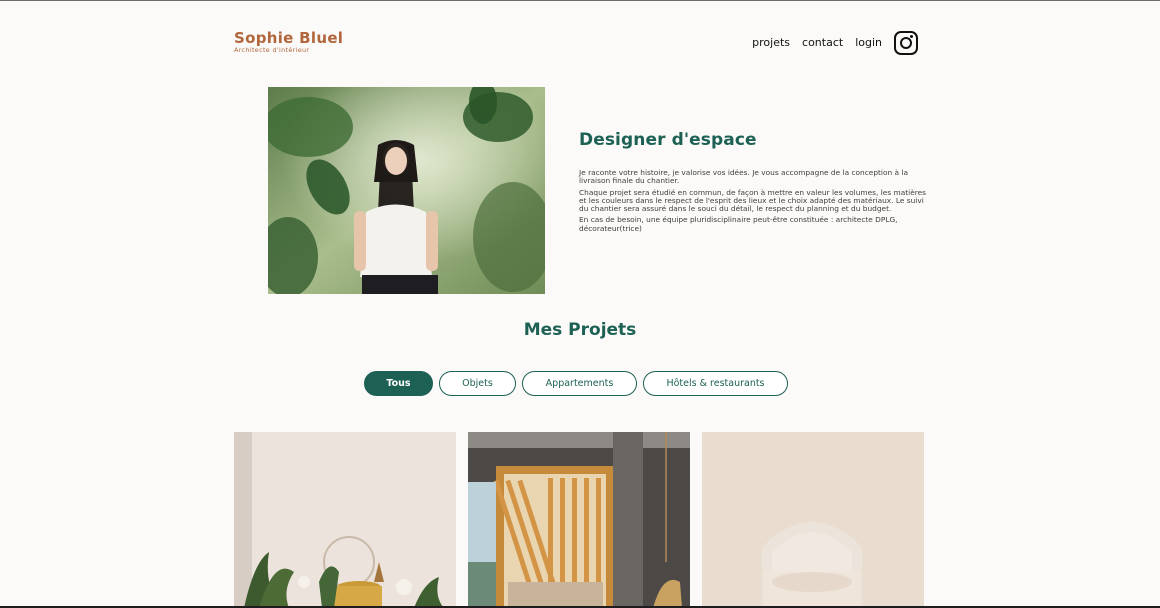 Image resolution: width=1160 pixels, height=608 pixels. I want to click on filter-button-objets: Objets, so click(477, 383).